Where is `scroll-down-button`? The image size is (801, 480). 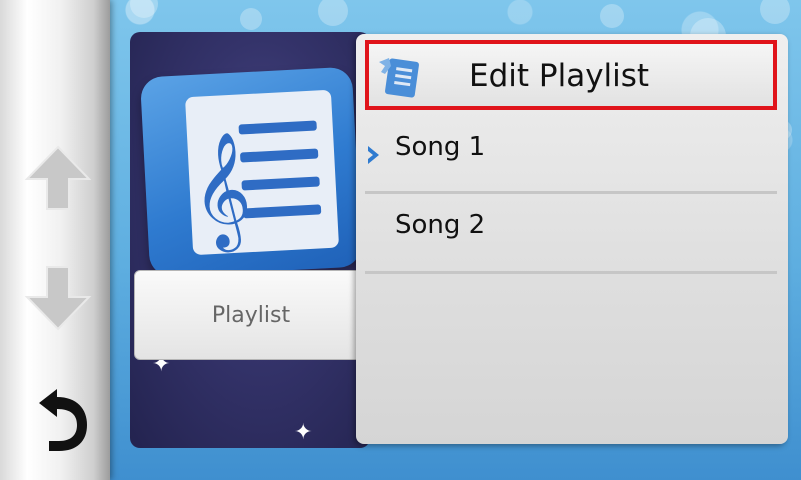
scroll-down-button is located at coordinates (58, 298).